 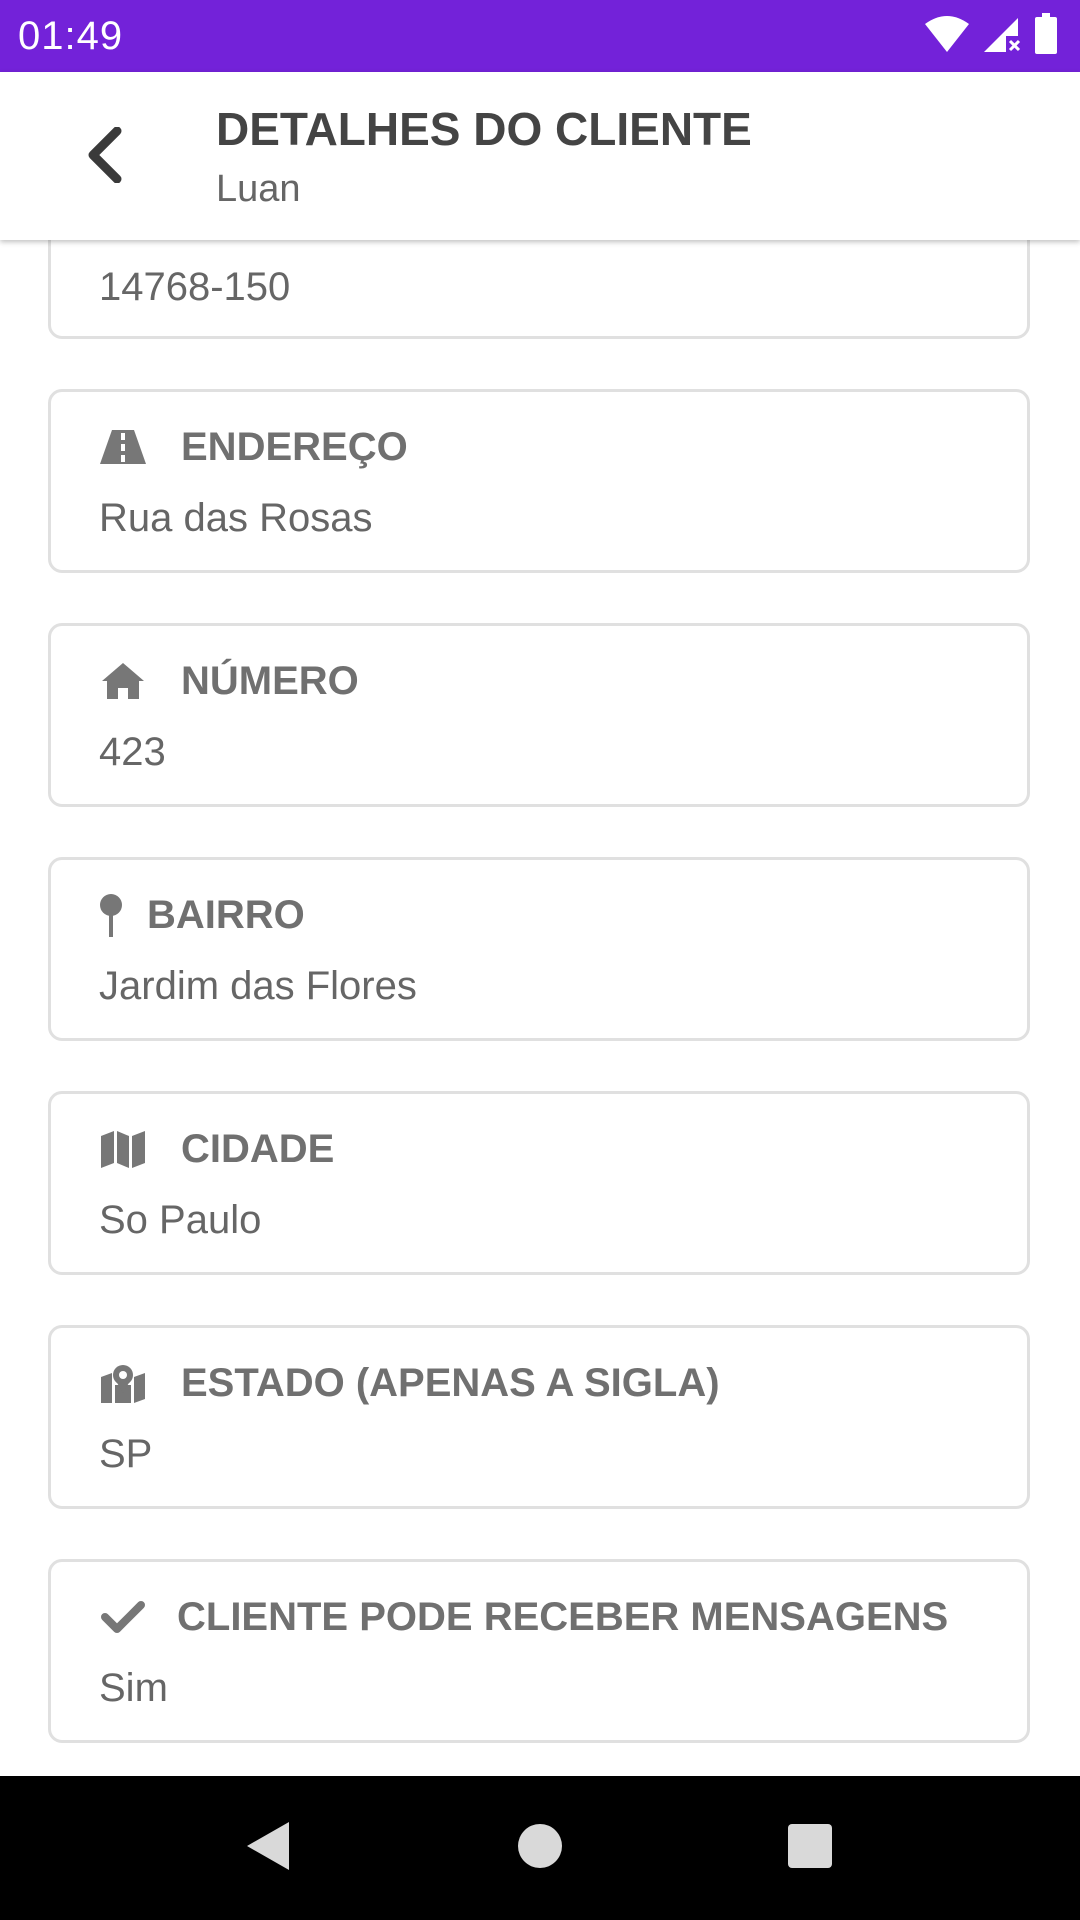 What do you see at coordinates (270, 680) in the screenshot?
I see `card-label: NÚMERO` at bounding box center [270, 680].